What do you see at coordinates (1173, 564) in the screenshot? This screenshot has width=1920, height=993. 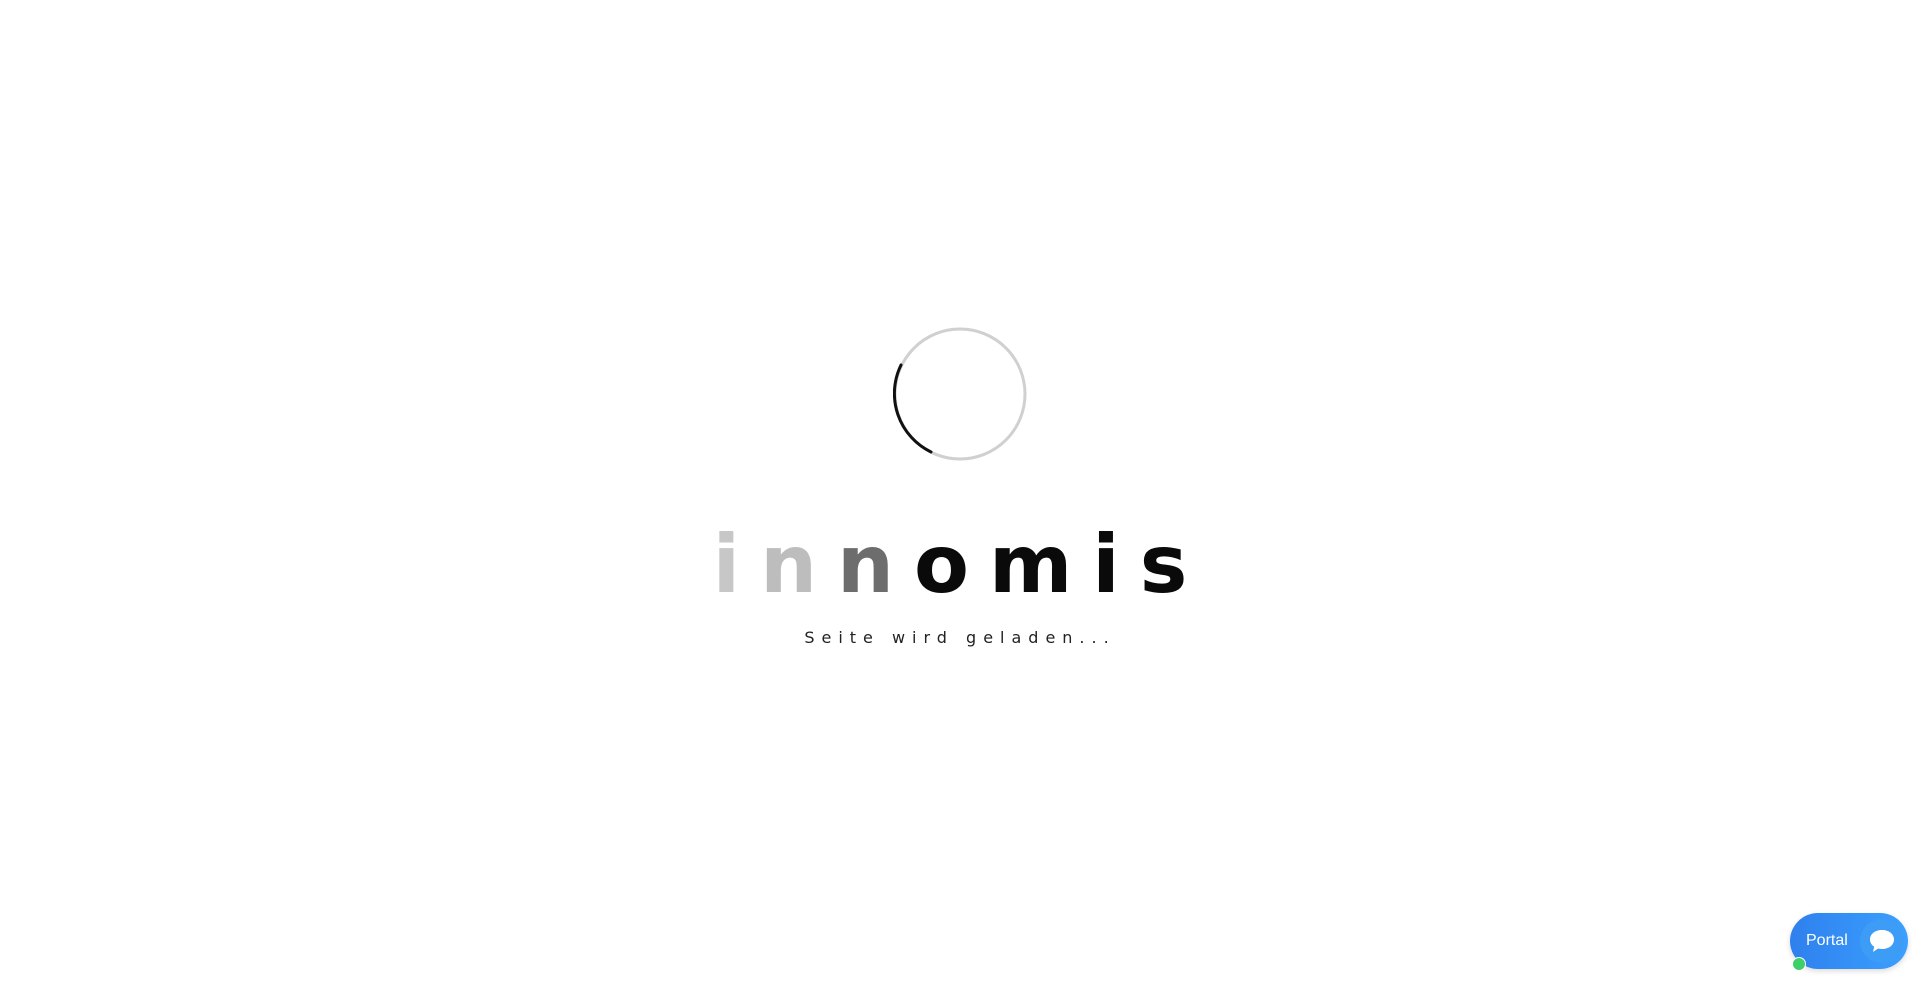 I see `brand-letter: s` at bounding box center [1173, 564].